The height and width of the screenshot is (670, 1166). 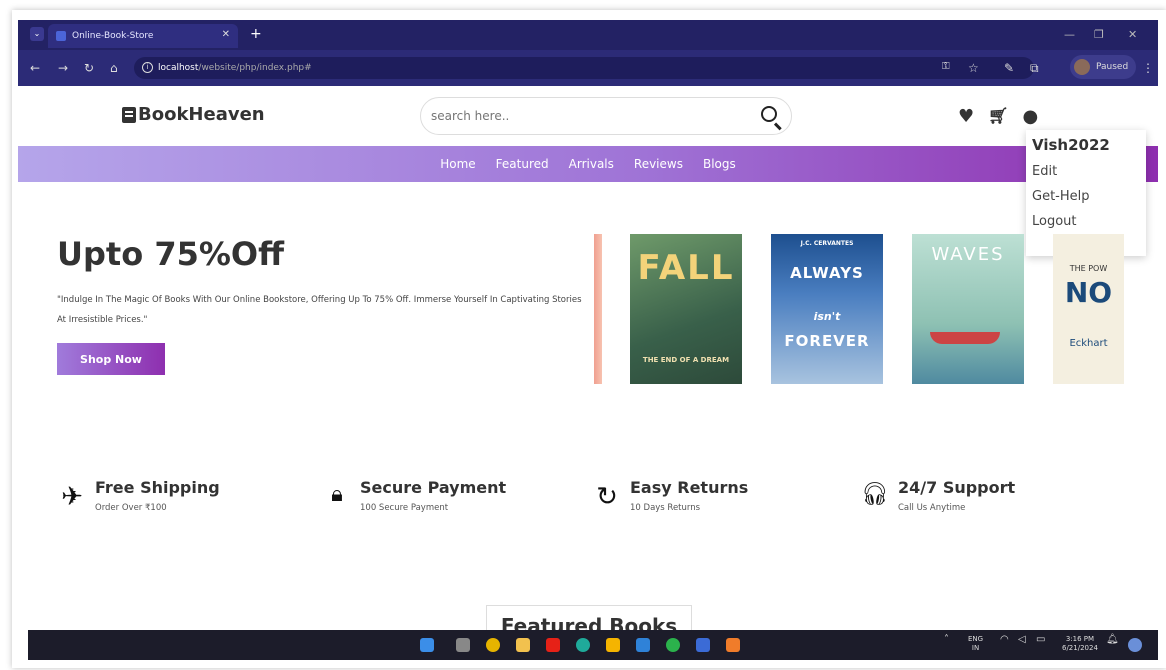 I want to click on site-header: BookHeaven ♥ 🛒︎ ●, so click(x=588, y=116).